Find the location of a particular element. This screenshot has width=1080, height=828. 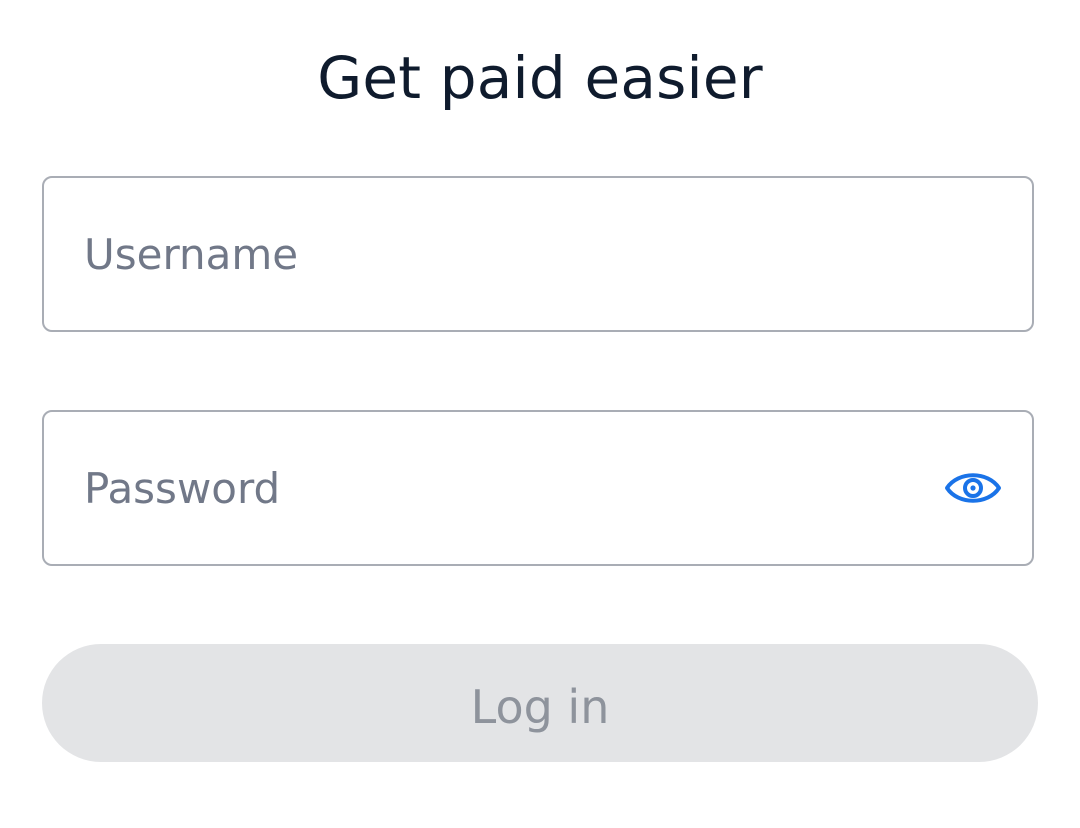

password-input is located at coordinates (514, 488).